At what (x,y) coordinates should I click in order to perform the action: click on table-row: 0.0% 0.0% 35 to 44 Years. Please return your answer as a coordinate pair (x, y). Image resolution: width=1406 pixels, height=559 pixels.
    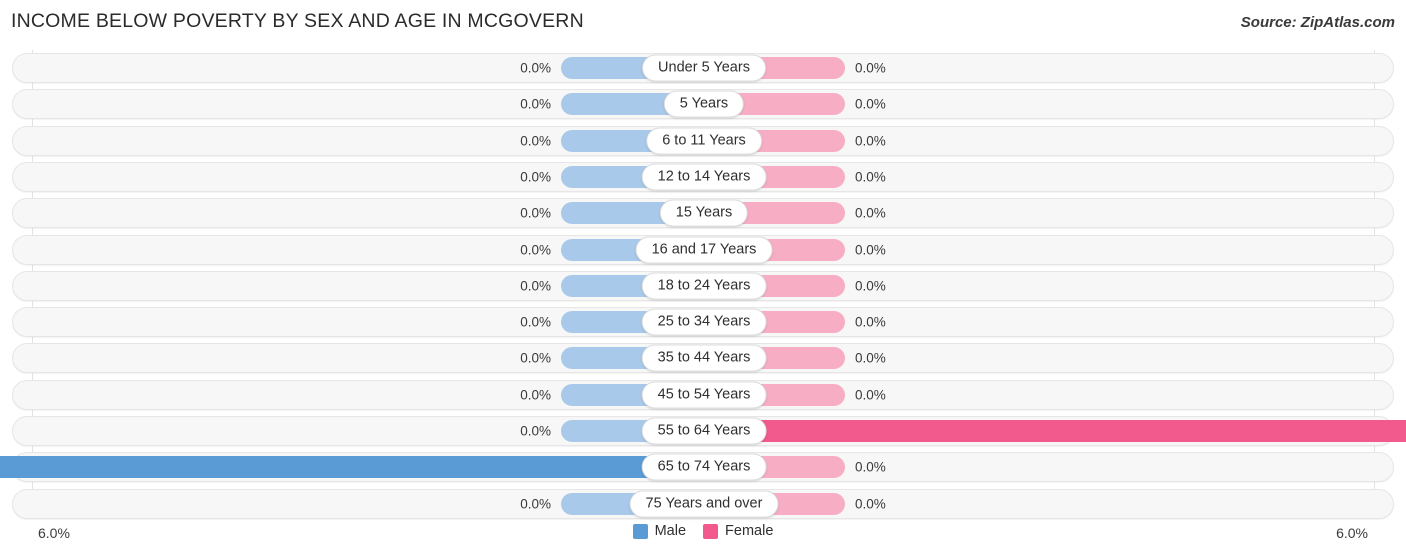
    Looking at the image, I should click on (703, 358).